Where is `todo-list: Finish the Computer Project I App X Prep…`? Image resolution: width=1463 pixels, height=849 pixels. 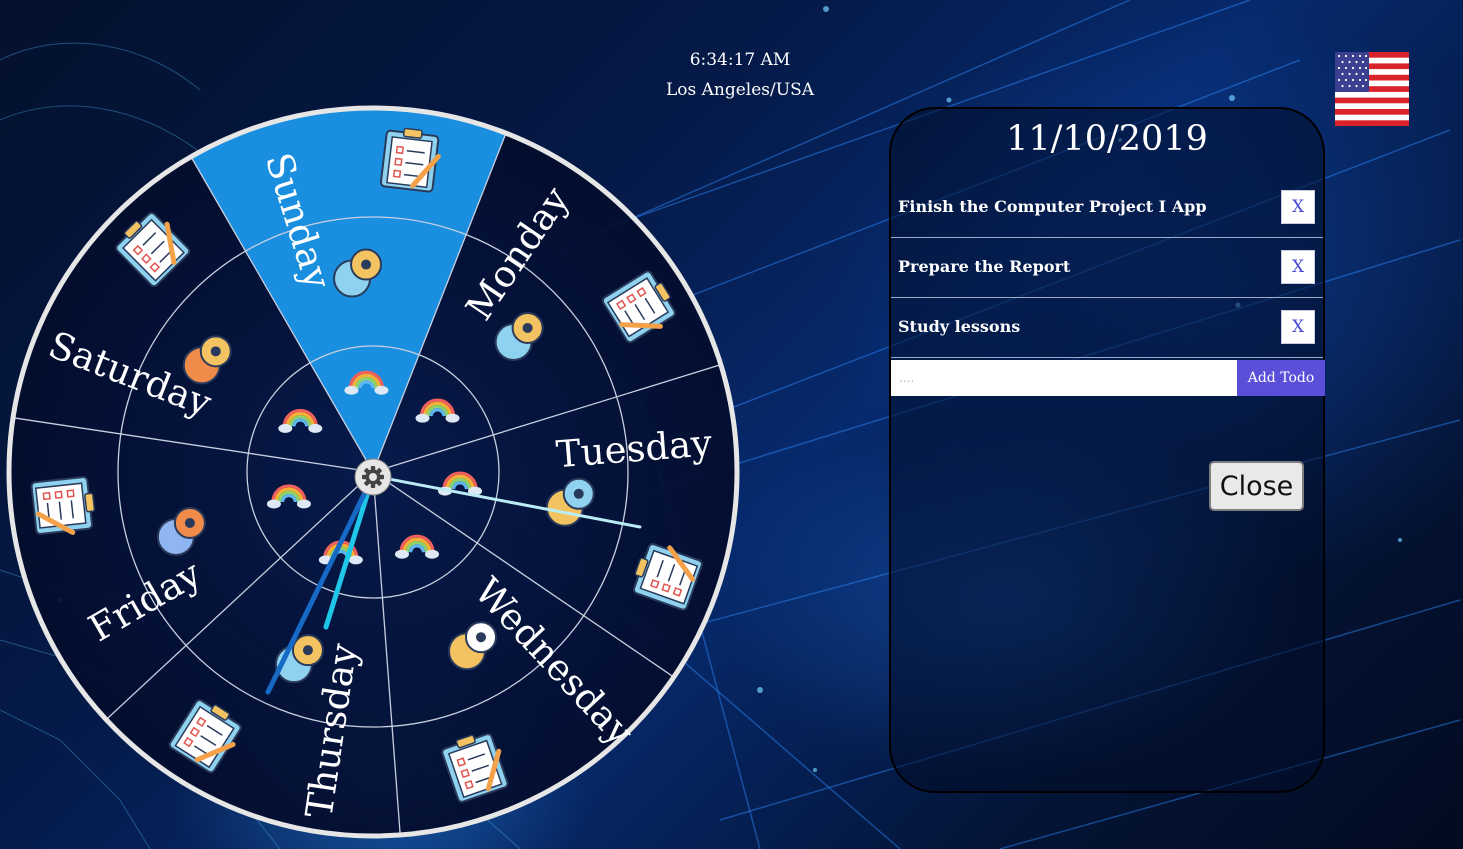
todo-list: Finish the Computer Project I App X Prep… is located at coordinates (1107, 268).